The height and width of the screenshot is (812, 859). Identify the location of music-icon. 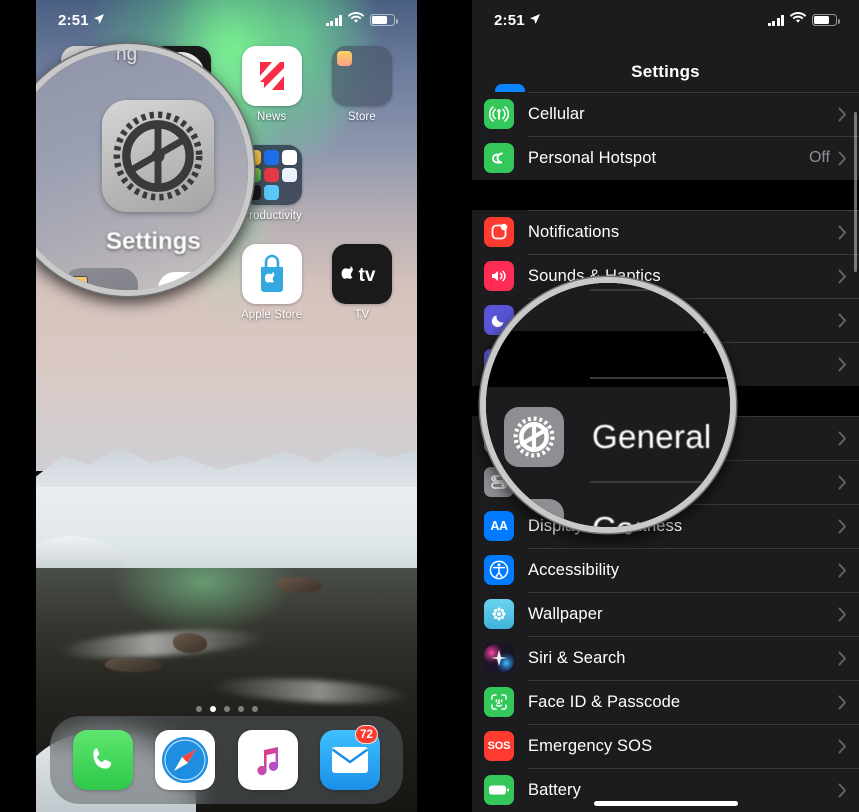
(267, 760).